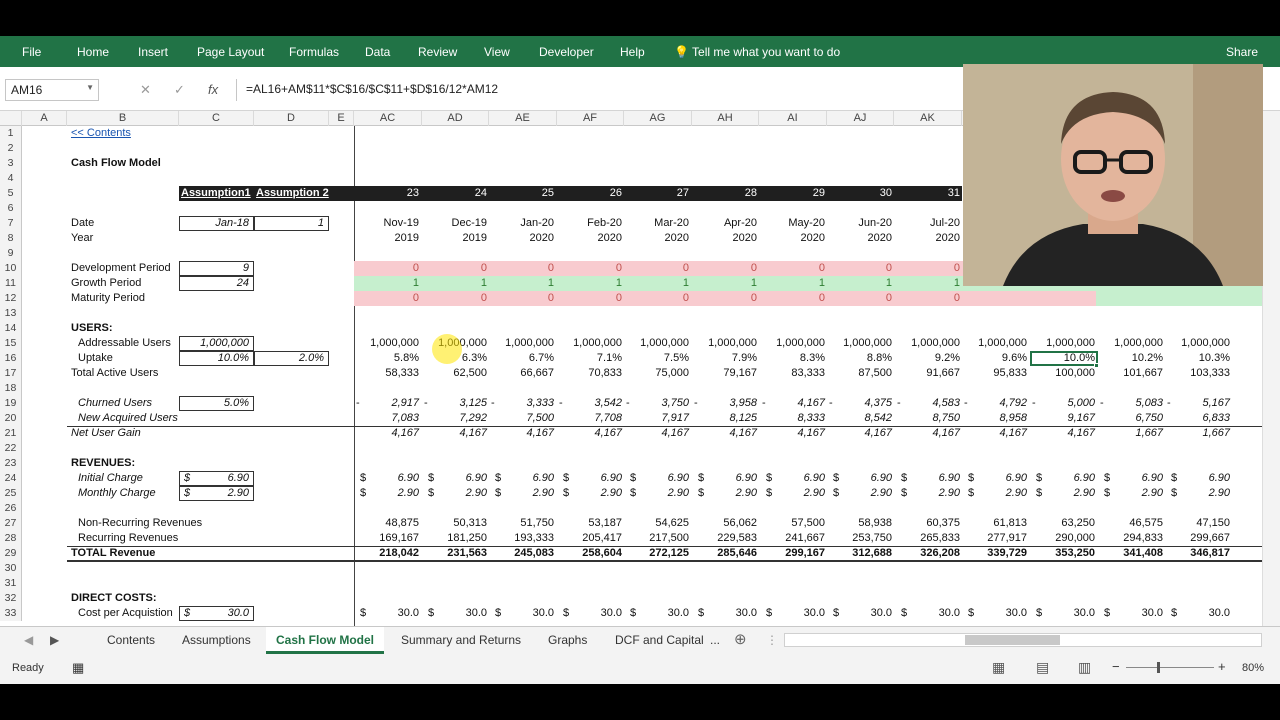 The height and width of the screenshot is (720, 1280). Describe the element at coordinates (11, 178) in the screenshot. I see `row-header-4: 4` at that location.